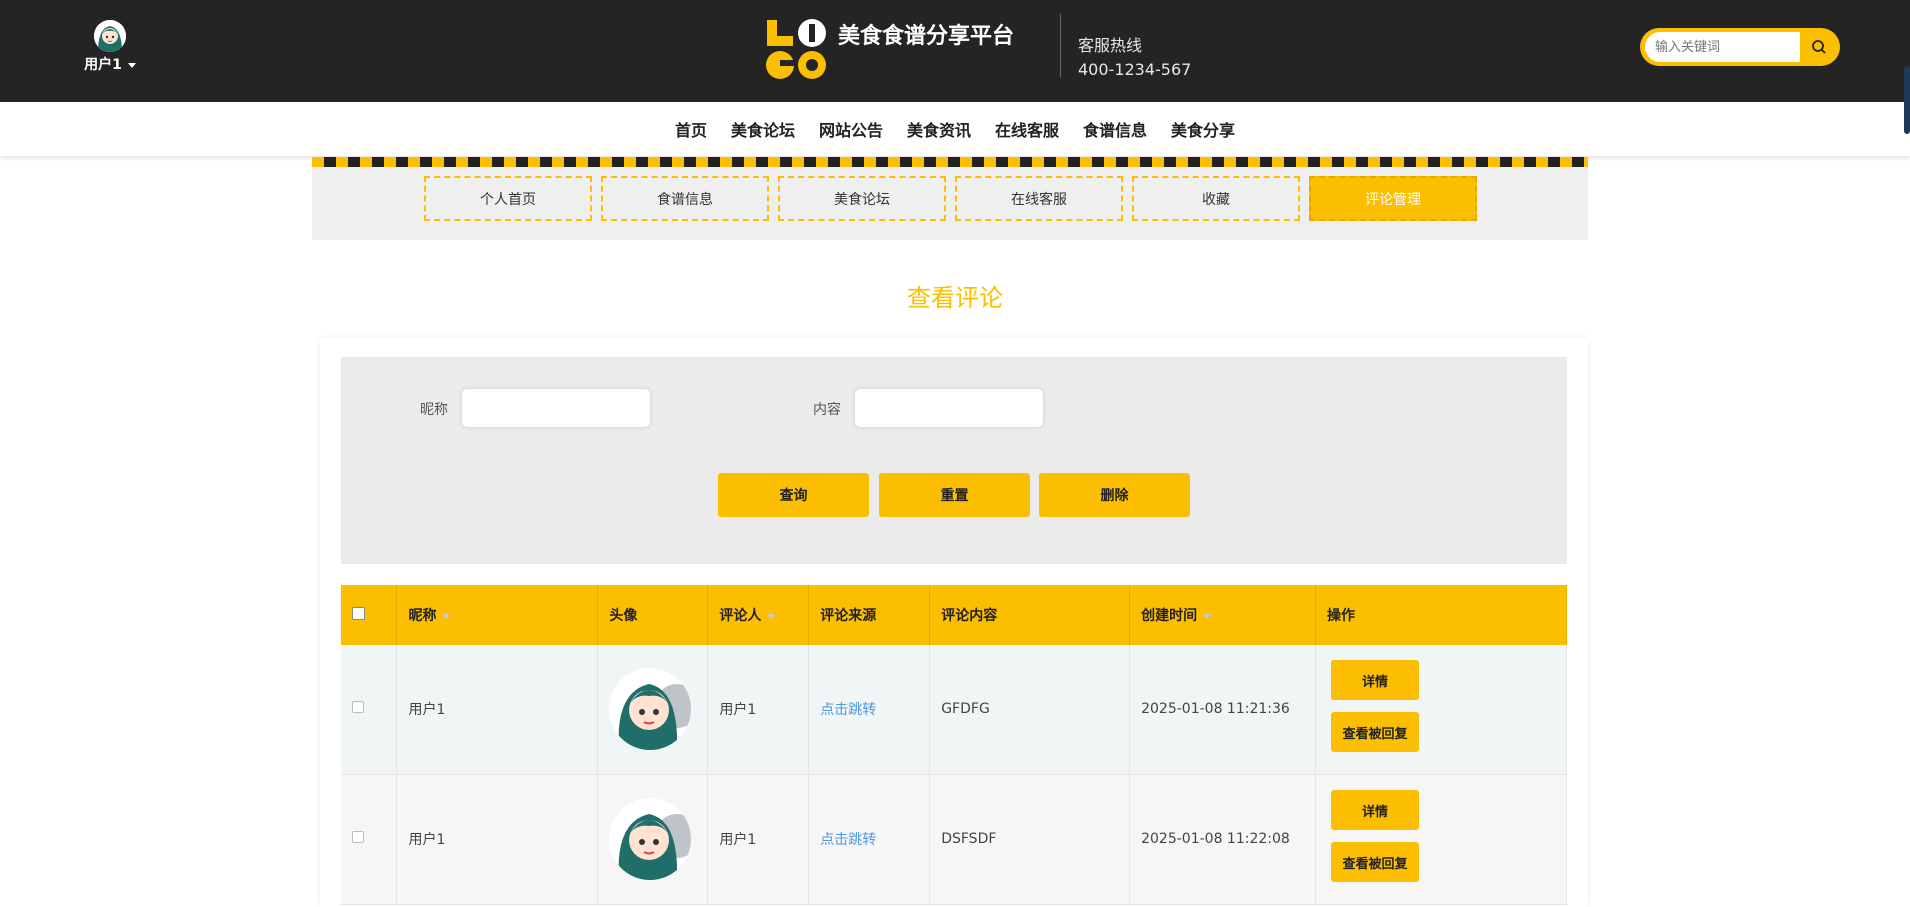 This screenshot has width=1910, height=907. What do you see at coordinates (827, 410) in the screenshot?
I see `content-label: 内容` at bounding box center [827, 410].